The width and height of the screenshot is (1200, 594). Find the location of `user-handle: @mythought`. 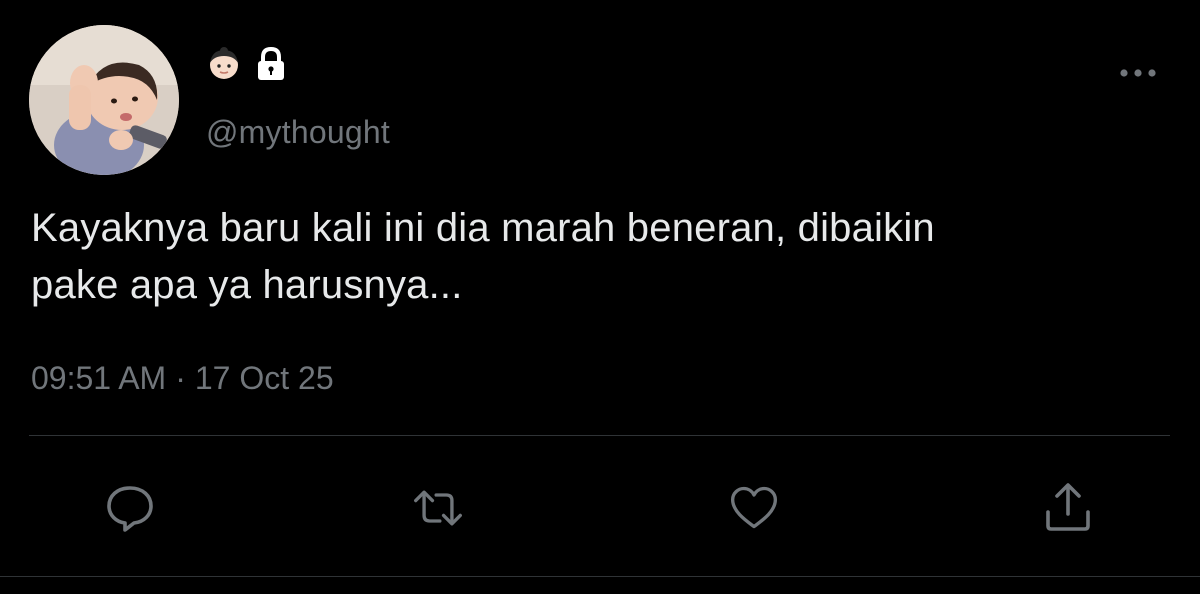

user-handle: @mythought is located at coordinates (298, 132).